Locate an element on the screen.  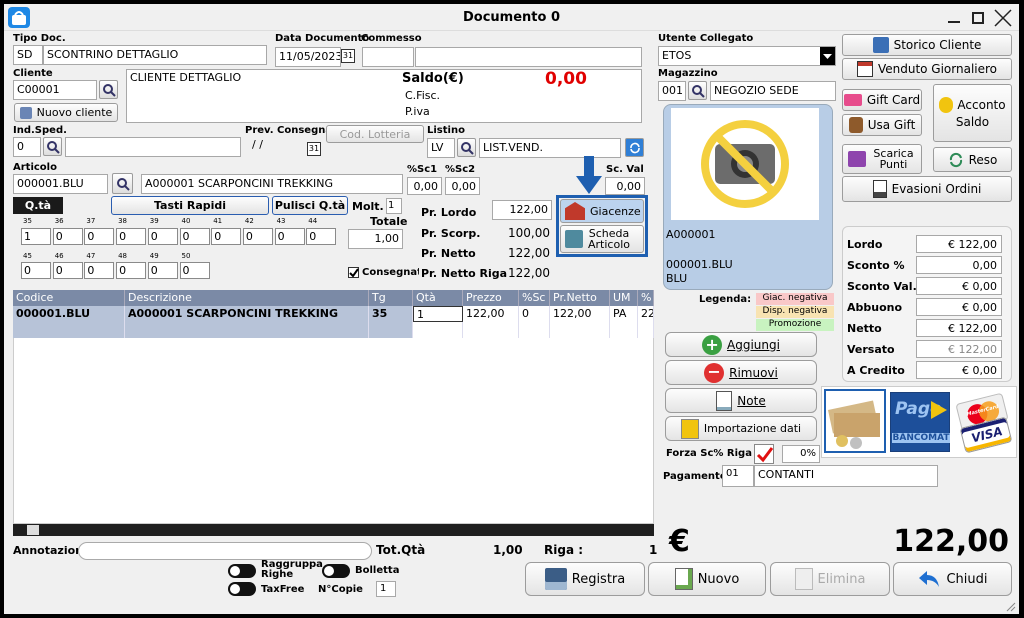
articolo-code: 000001.BLU is located at coordinates (60, 184).